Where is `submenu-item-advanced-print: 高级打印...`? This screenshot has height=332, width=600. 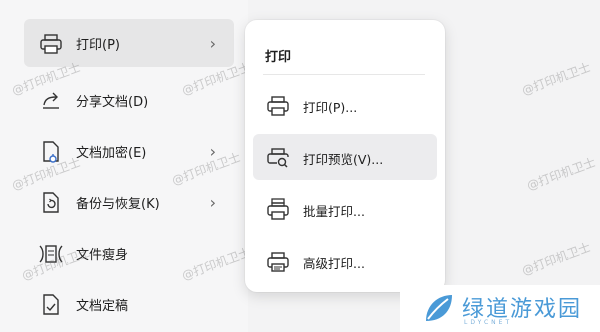 submenu-item-advanced-print: 高级打印... is located at coordinates (345, 261).